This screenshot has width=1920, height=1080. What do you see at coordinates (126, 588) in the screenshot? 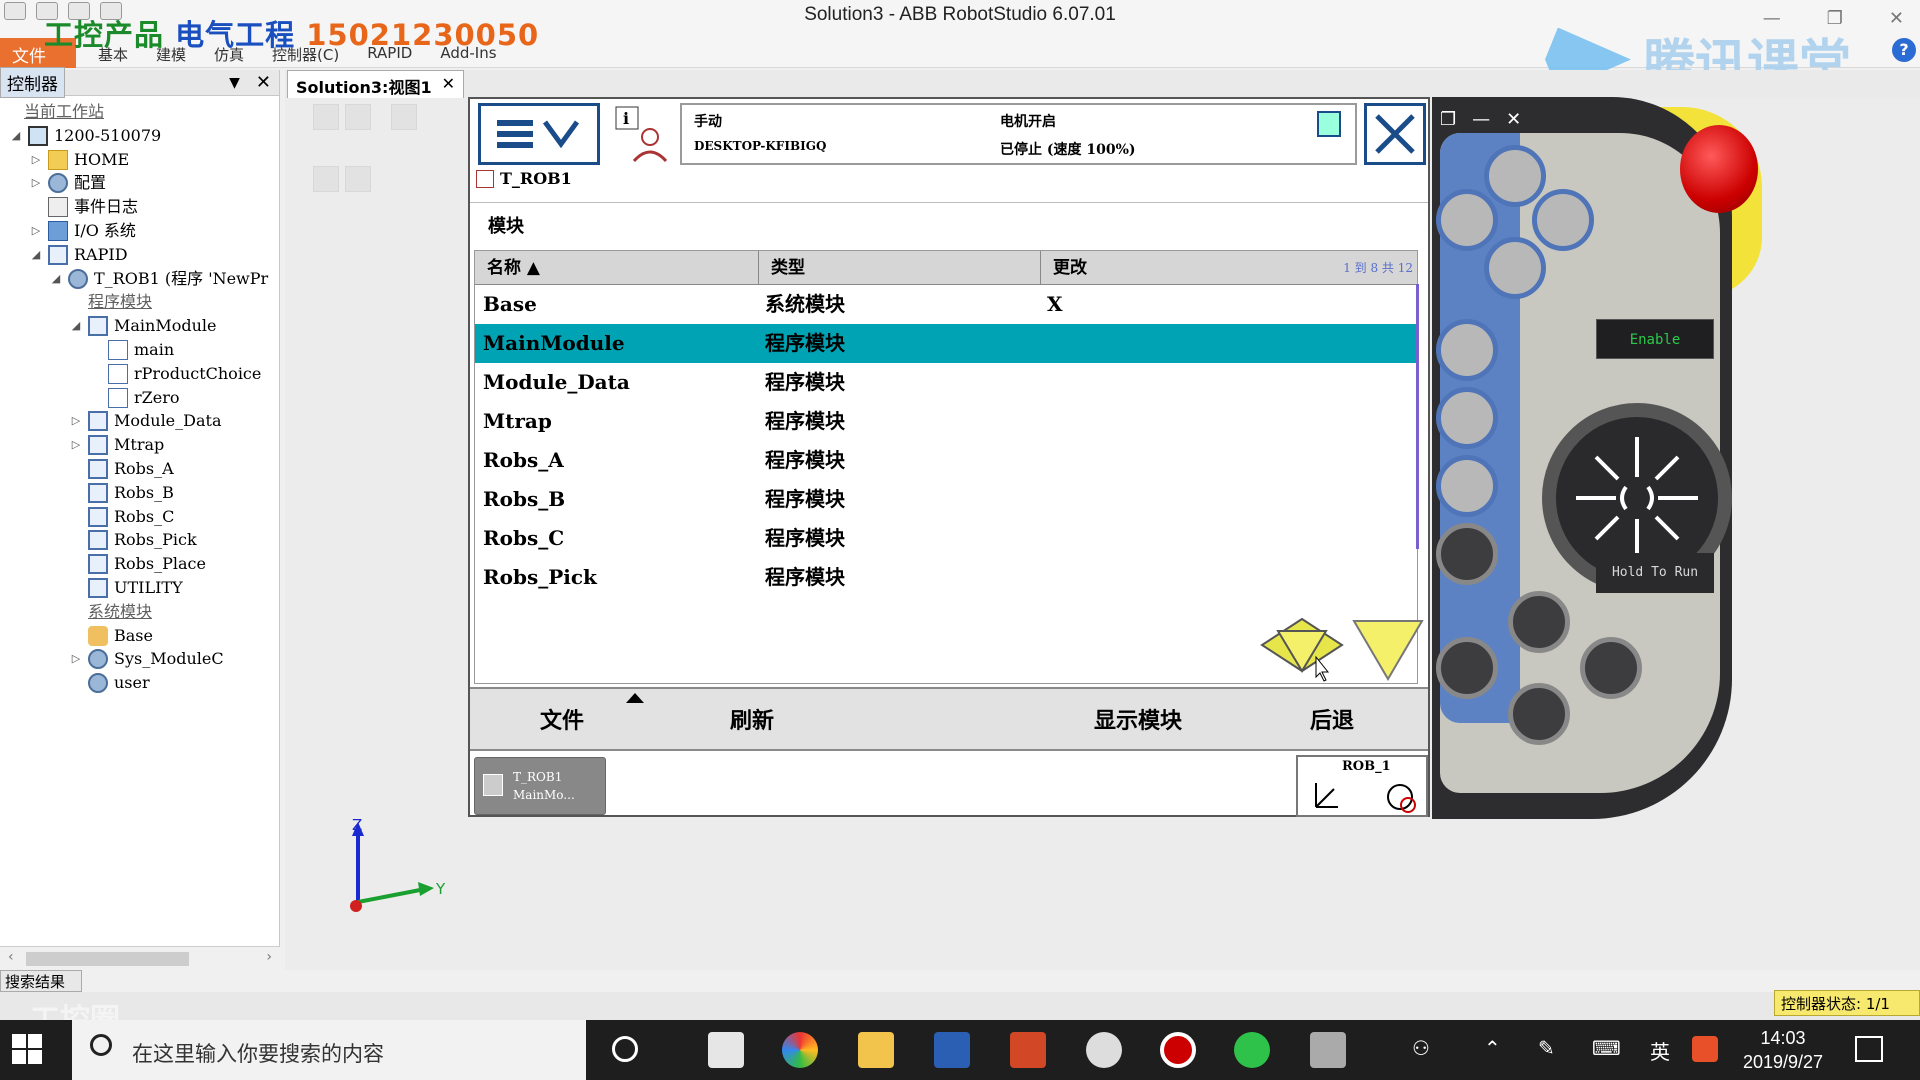
I see `tree-node: UTILITY` at bounding box center [126, 588].